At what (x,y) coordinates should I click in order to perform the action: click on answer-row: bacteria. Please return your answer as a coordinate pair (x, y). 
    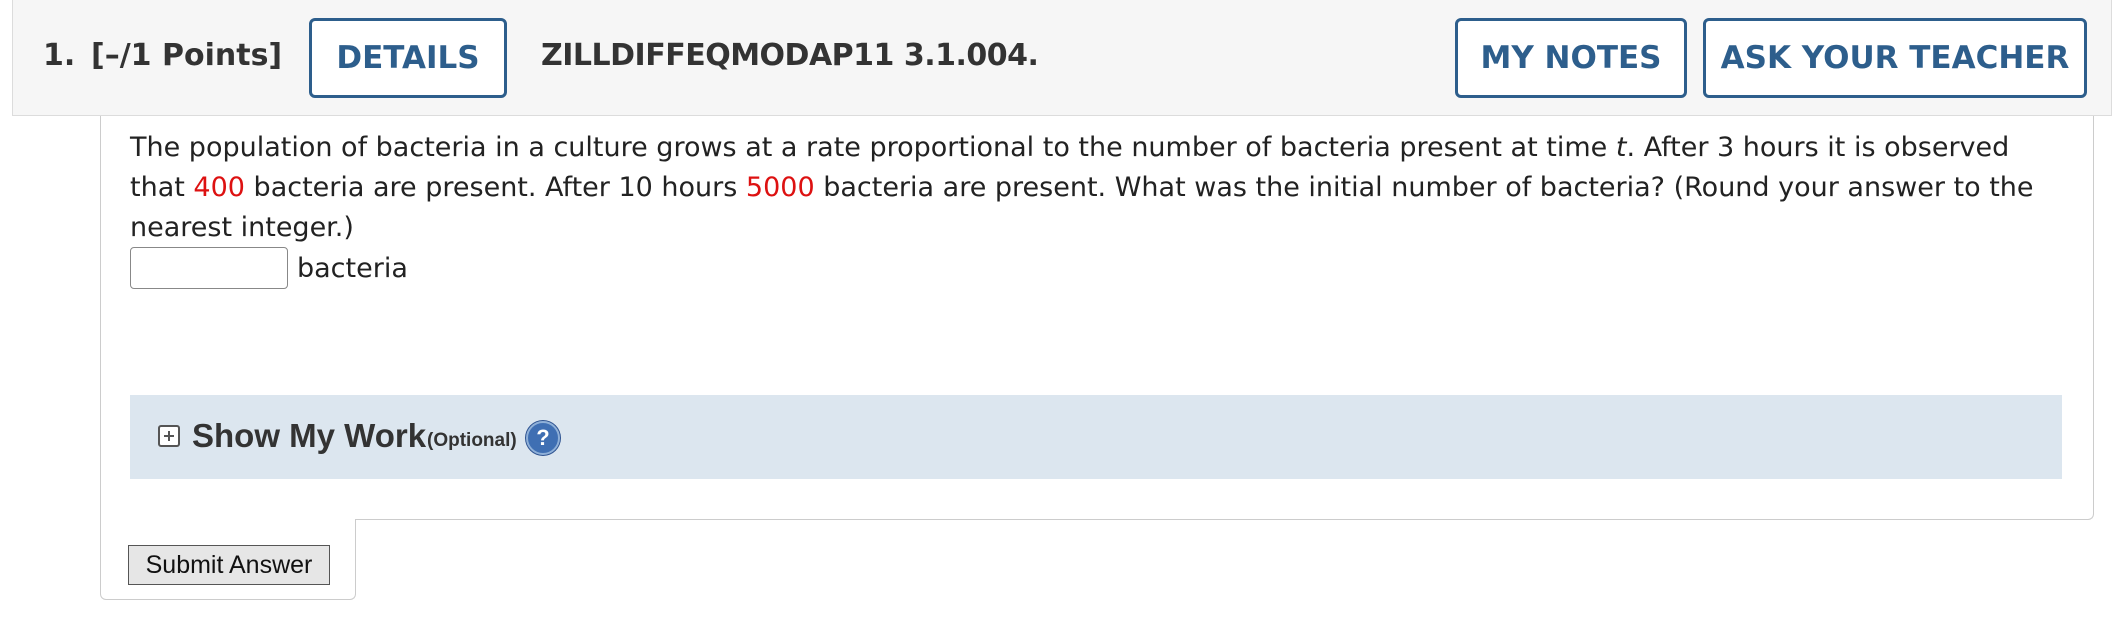
    Looking at the image, I should click on (269, 268).